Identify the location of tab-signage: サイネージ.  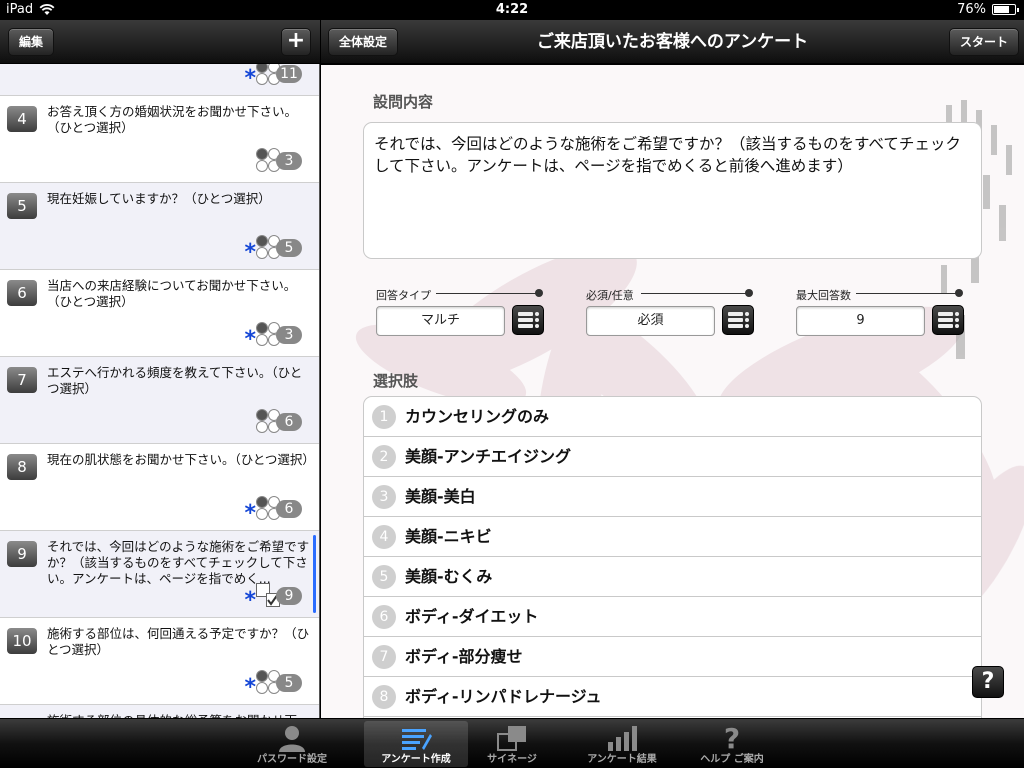
(512, 744).